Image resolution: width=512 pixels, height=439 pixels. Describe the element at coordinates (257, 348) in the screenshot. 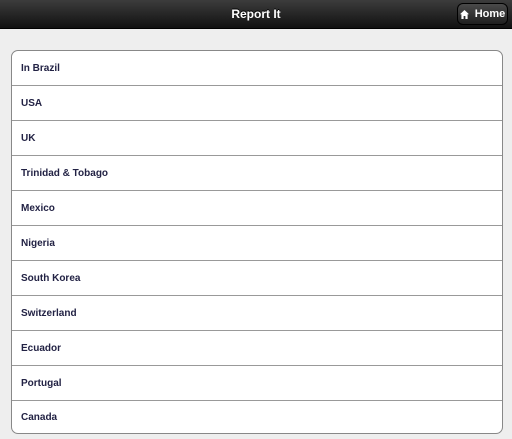

I see `list-item-ecuador: Ecuador` at that location.